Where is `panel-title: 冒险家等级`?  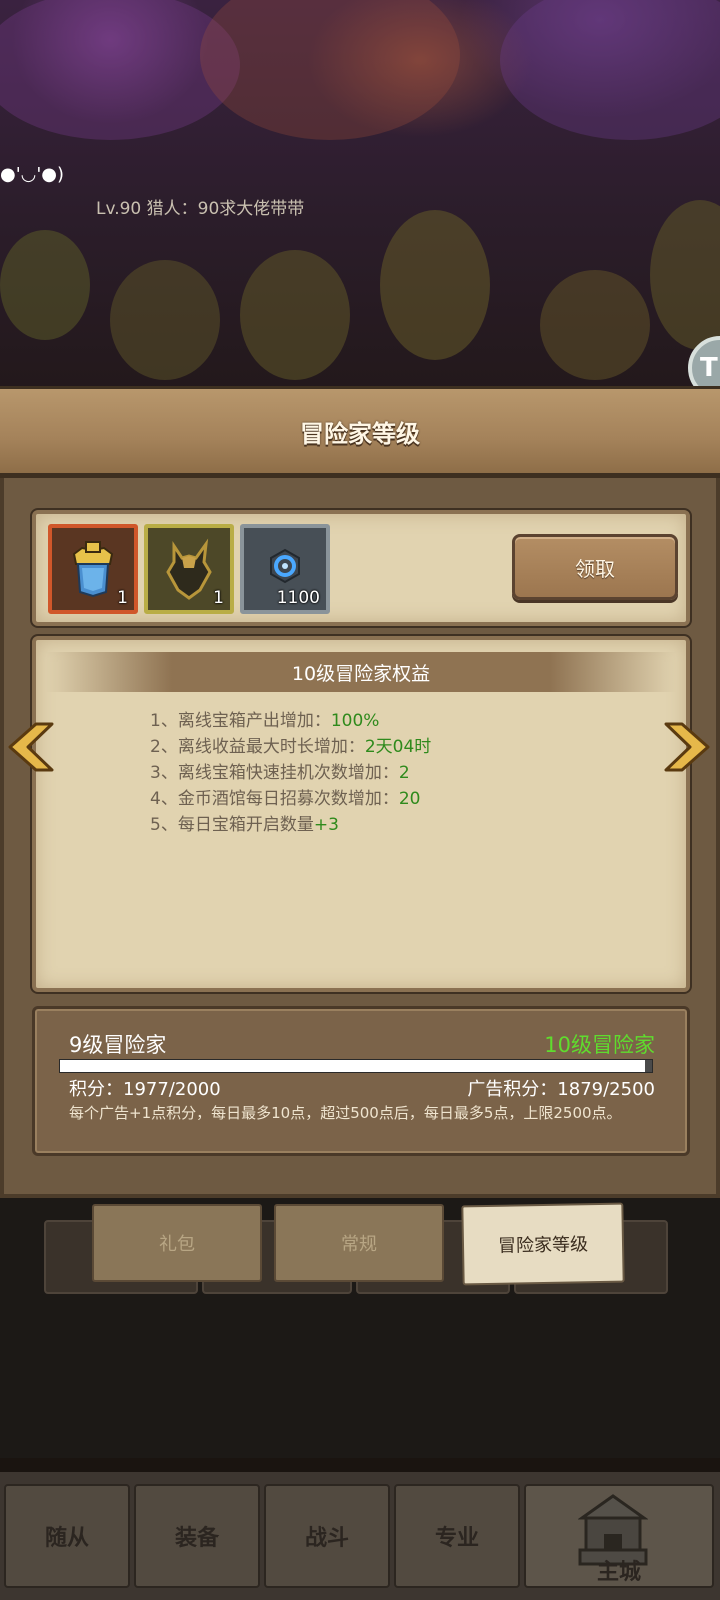
panel-title: 冒险家等级 is located at coordinates (360, 433).